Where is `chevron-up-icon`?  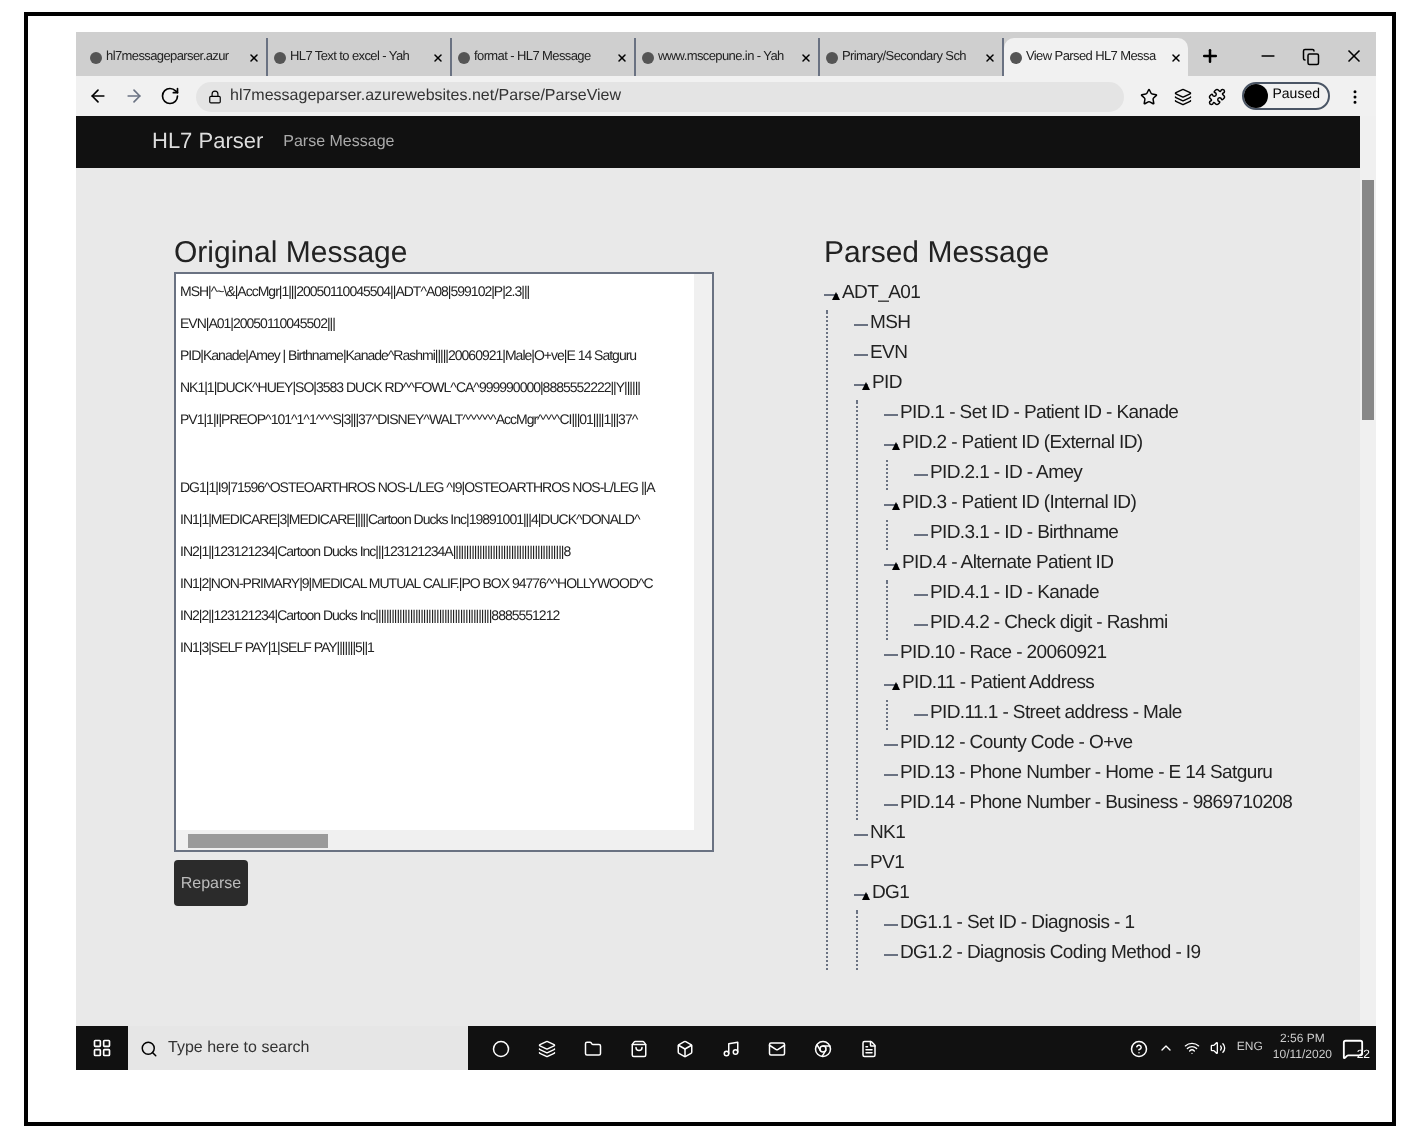 chevron-up-icon is located at coordinates (1166, 1048).